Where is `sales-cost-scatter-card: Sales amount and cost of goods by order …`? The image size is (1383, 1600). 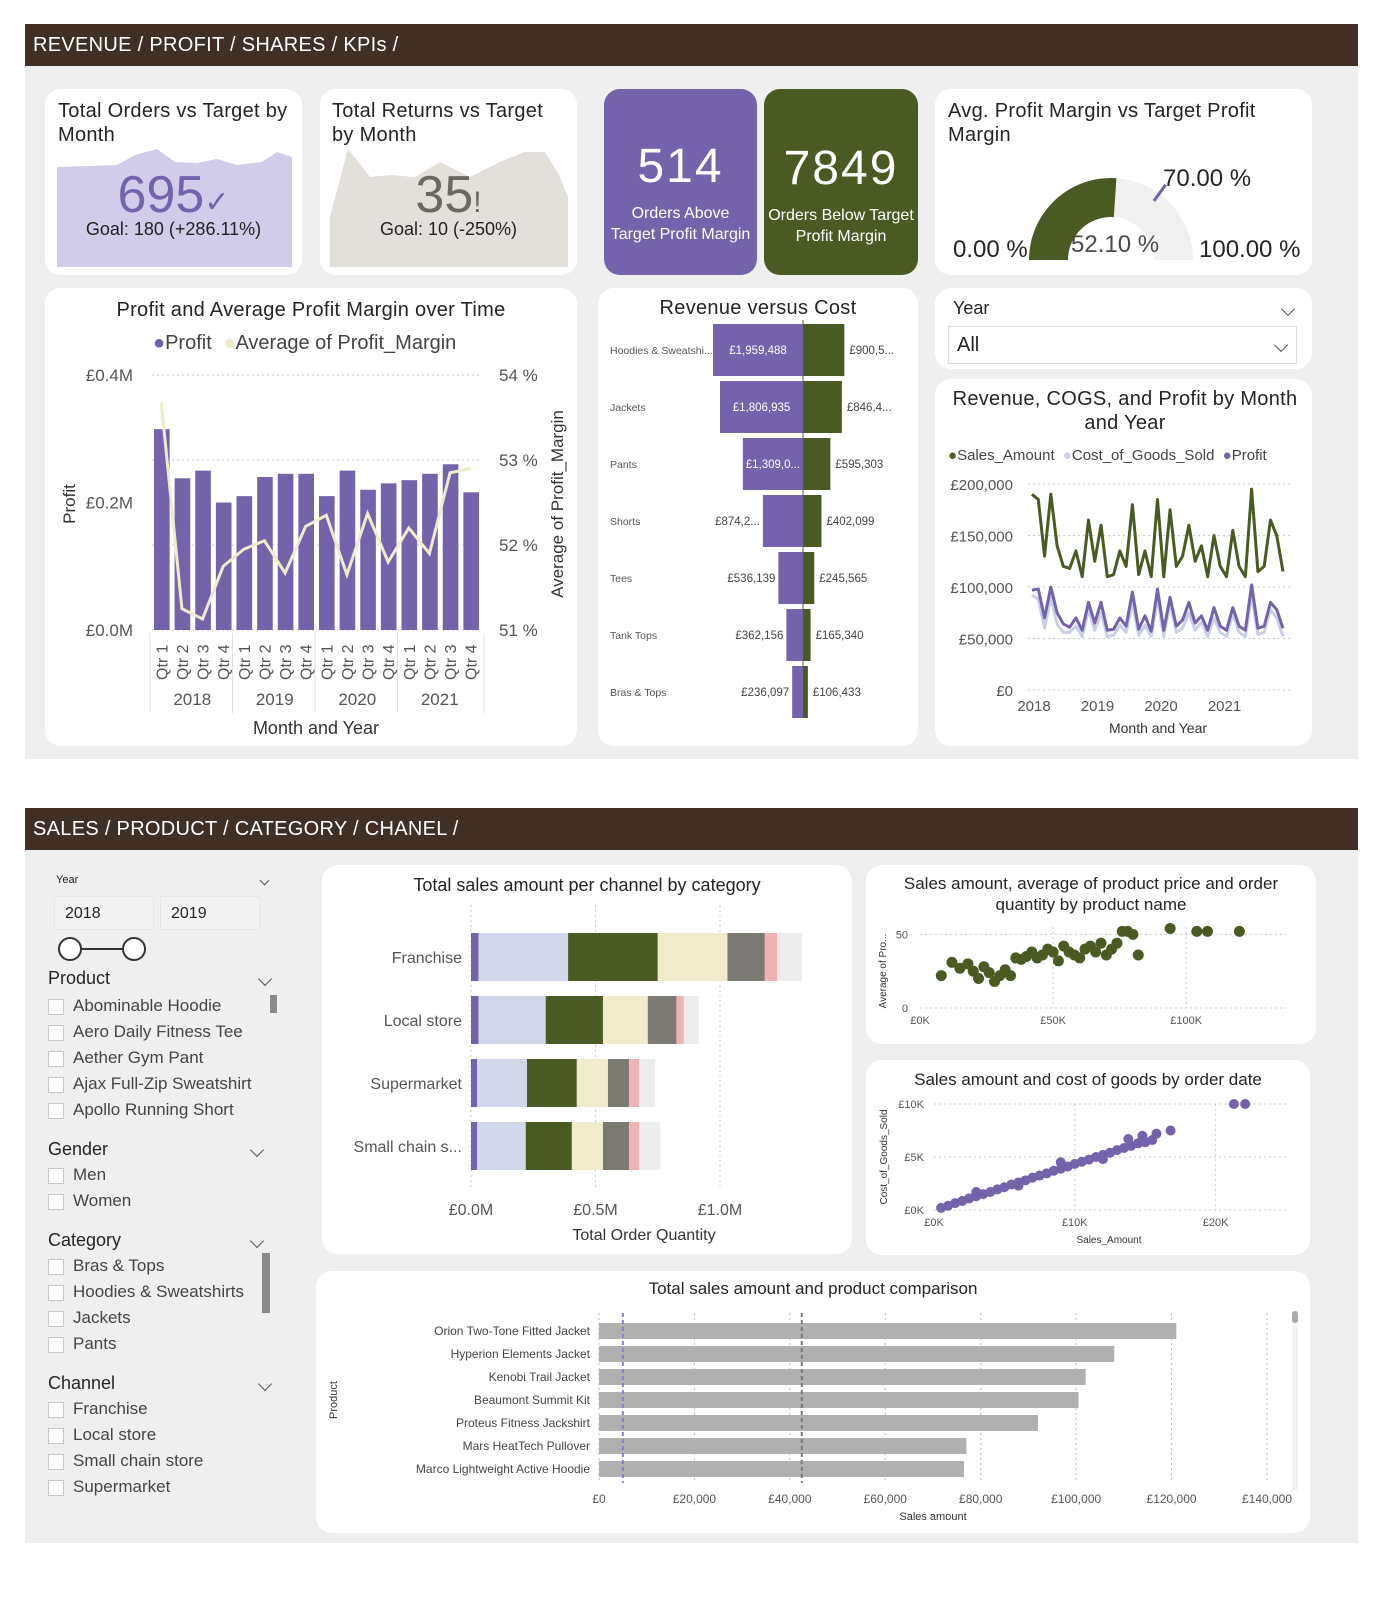 sales-cost-scatter-card: Sales amount and cost of goods by order … is located at coordinates (1088, 1157).